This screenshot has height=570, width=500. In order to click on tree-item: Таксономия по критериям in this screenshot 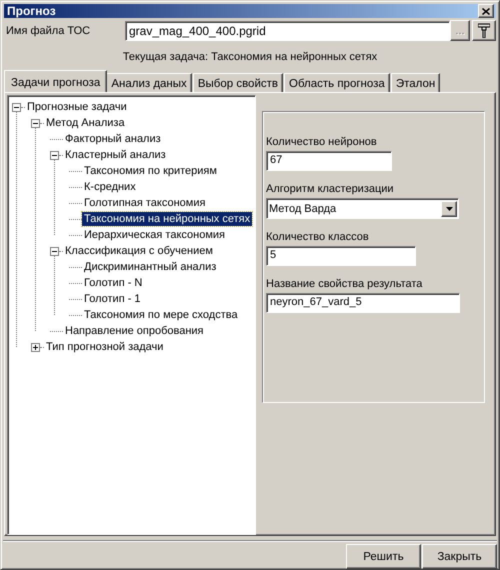, I will do `click(150, 171)`.